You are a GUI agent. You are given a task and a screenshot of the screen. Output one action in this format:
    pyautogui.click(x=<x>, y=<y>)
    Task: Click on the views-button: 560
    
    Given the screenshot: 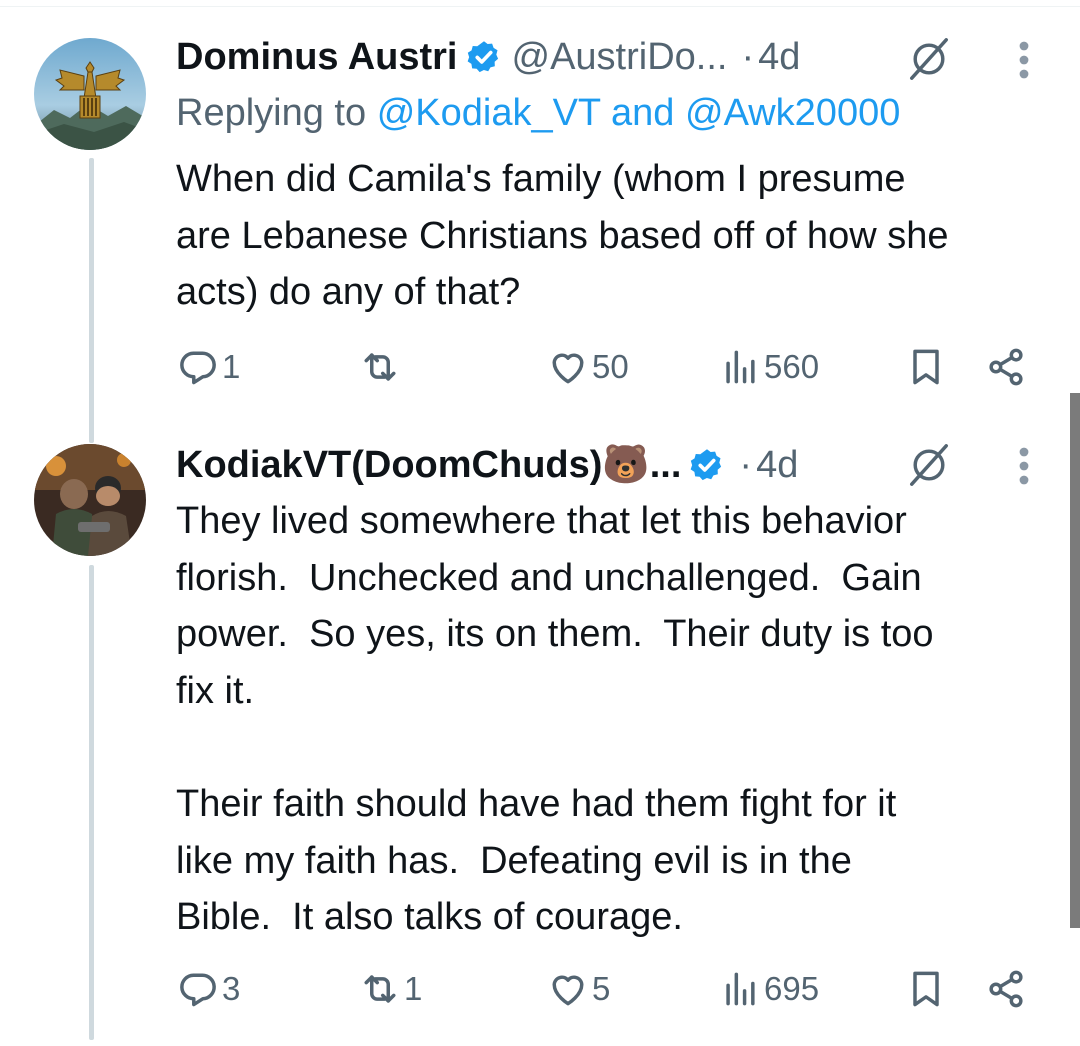 What is the action you would take?
    pyautogui.click(x=768, y=367)
    